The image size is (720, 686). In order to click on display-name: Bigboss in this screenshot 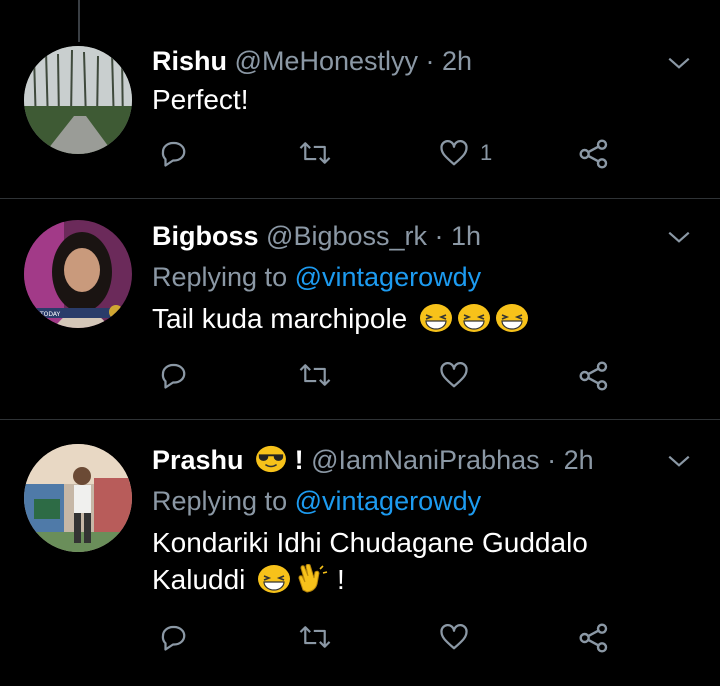, I will do `click(205, 236)`.